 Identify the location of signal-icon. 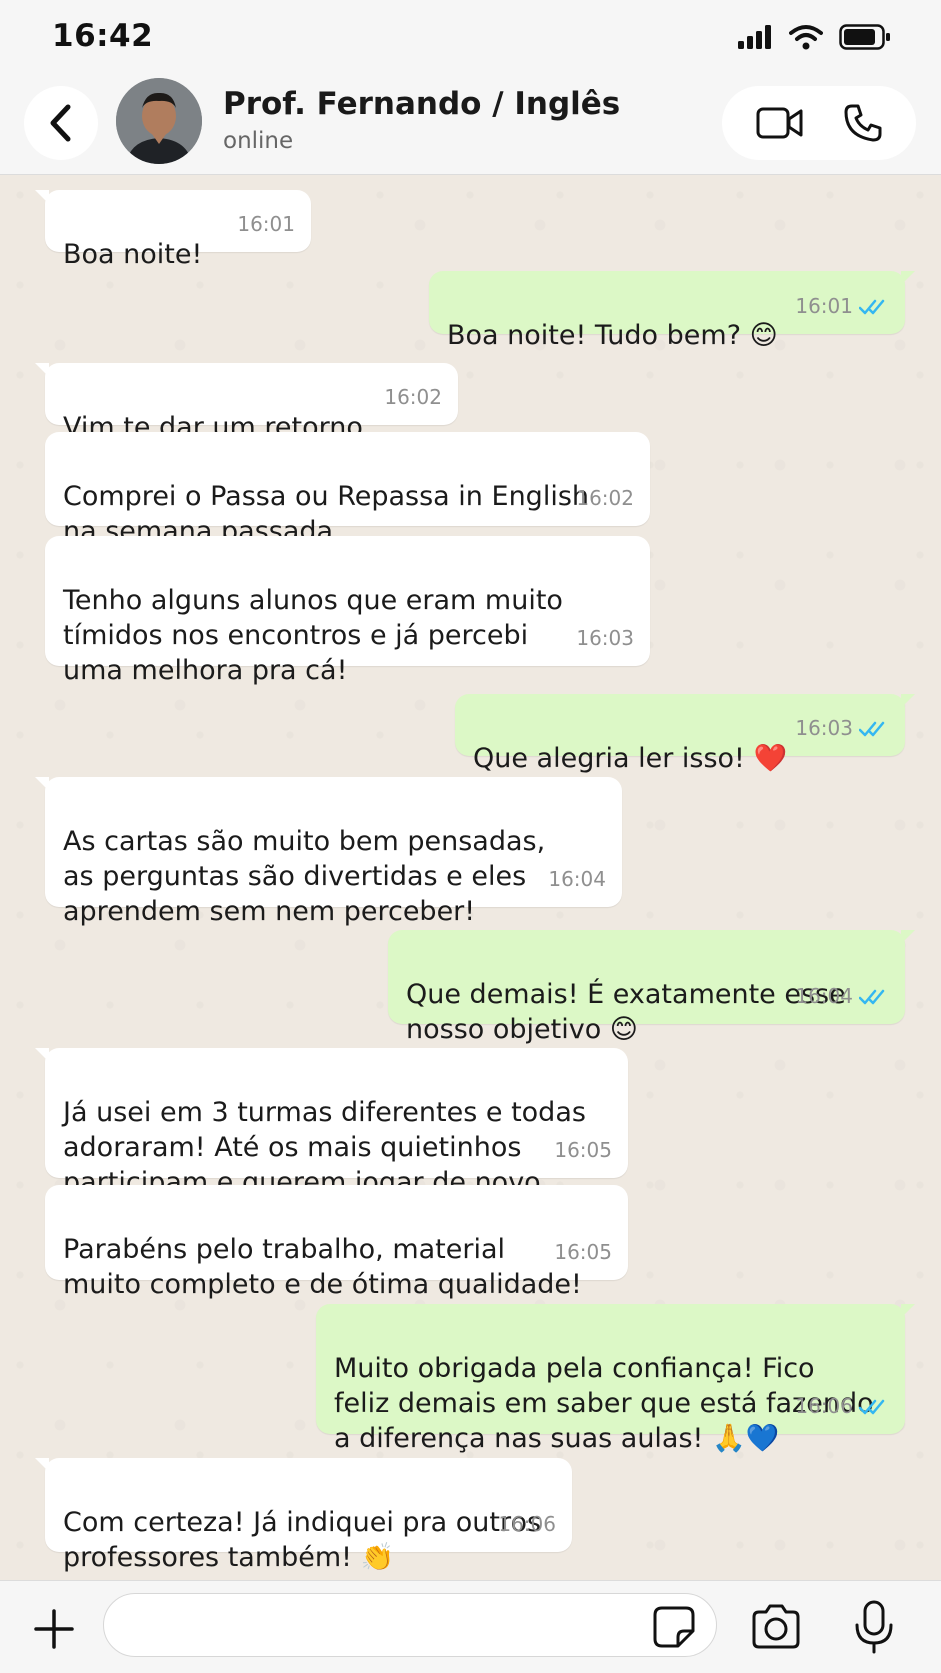
(754, 37).